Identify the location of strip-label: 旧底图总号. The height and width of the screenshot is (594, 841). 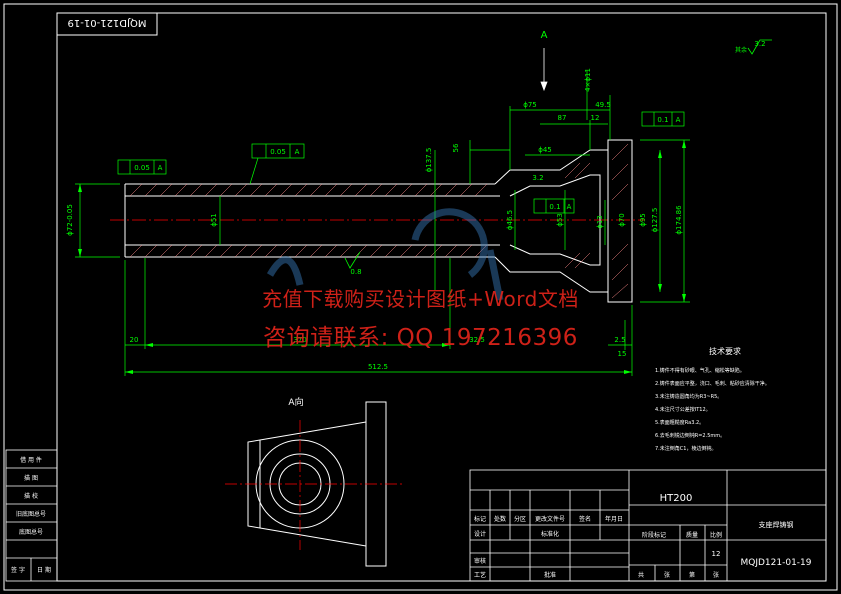
(31, 514).